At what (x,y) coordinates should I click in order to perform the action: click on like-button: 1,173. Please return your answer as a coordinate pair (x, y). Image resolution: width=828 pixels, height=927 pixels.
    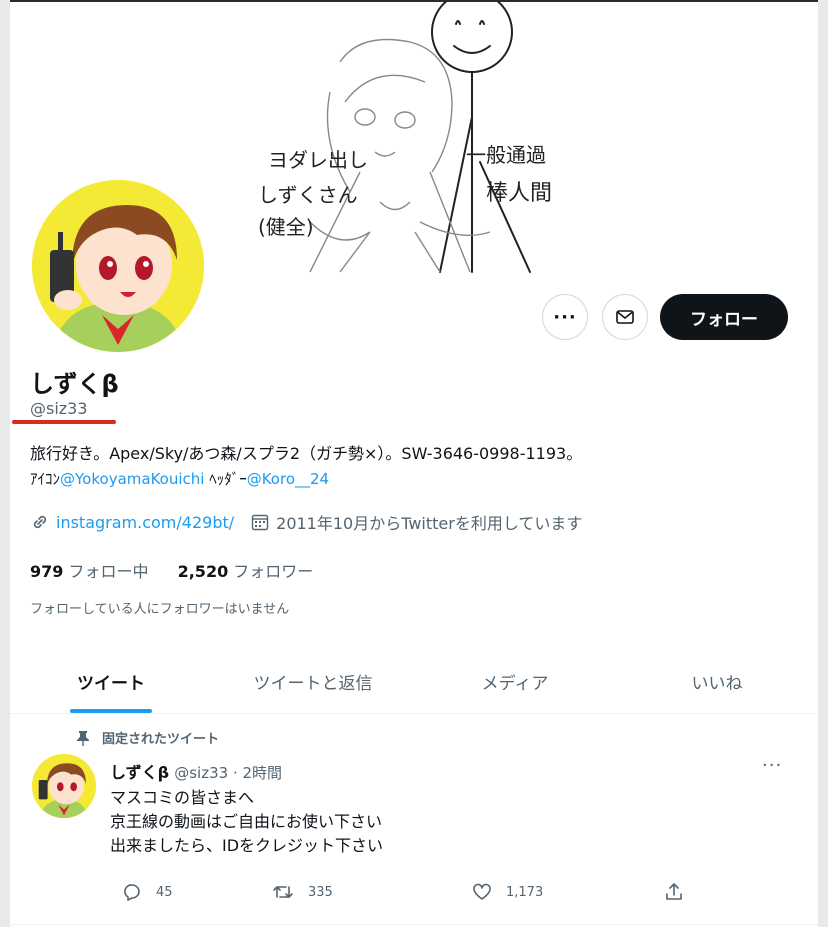
    Looking at the image, I should click on (507, 892).